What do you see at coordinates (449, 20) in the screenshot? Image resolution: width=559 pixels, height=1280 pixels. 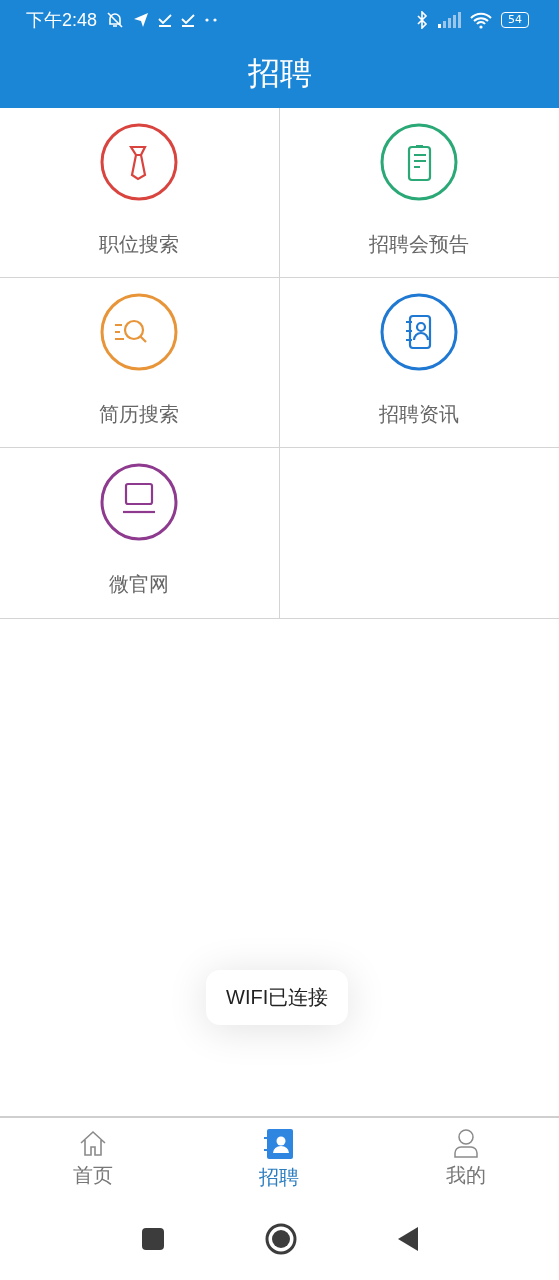 I see `signal-icon` at bounding box center [449, 20].